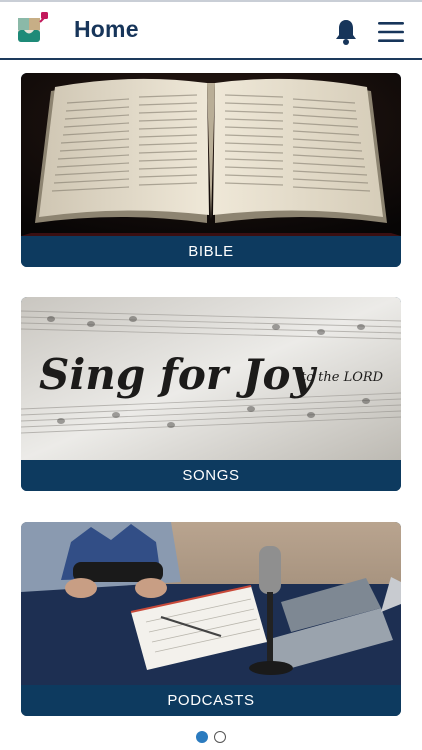 This screenshot has width=422, height=750. Describe the element at coordinates (106, 29) in the screenshot. I see `page-title: Home` at that location.